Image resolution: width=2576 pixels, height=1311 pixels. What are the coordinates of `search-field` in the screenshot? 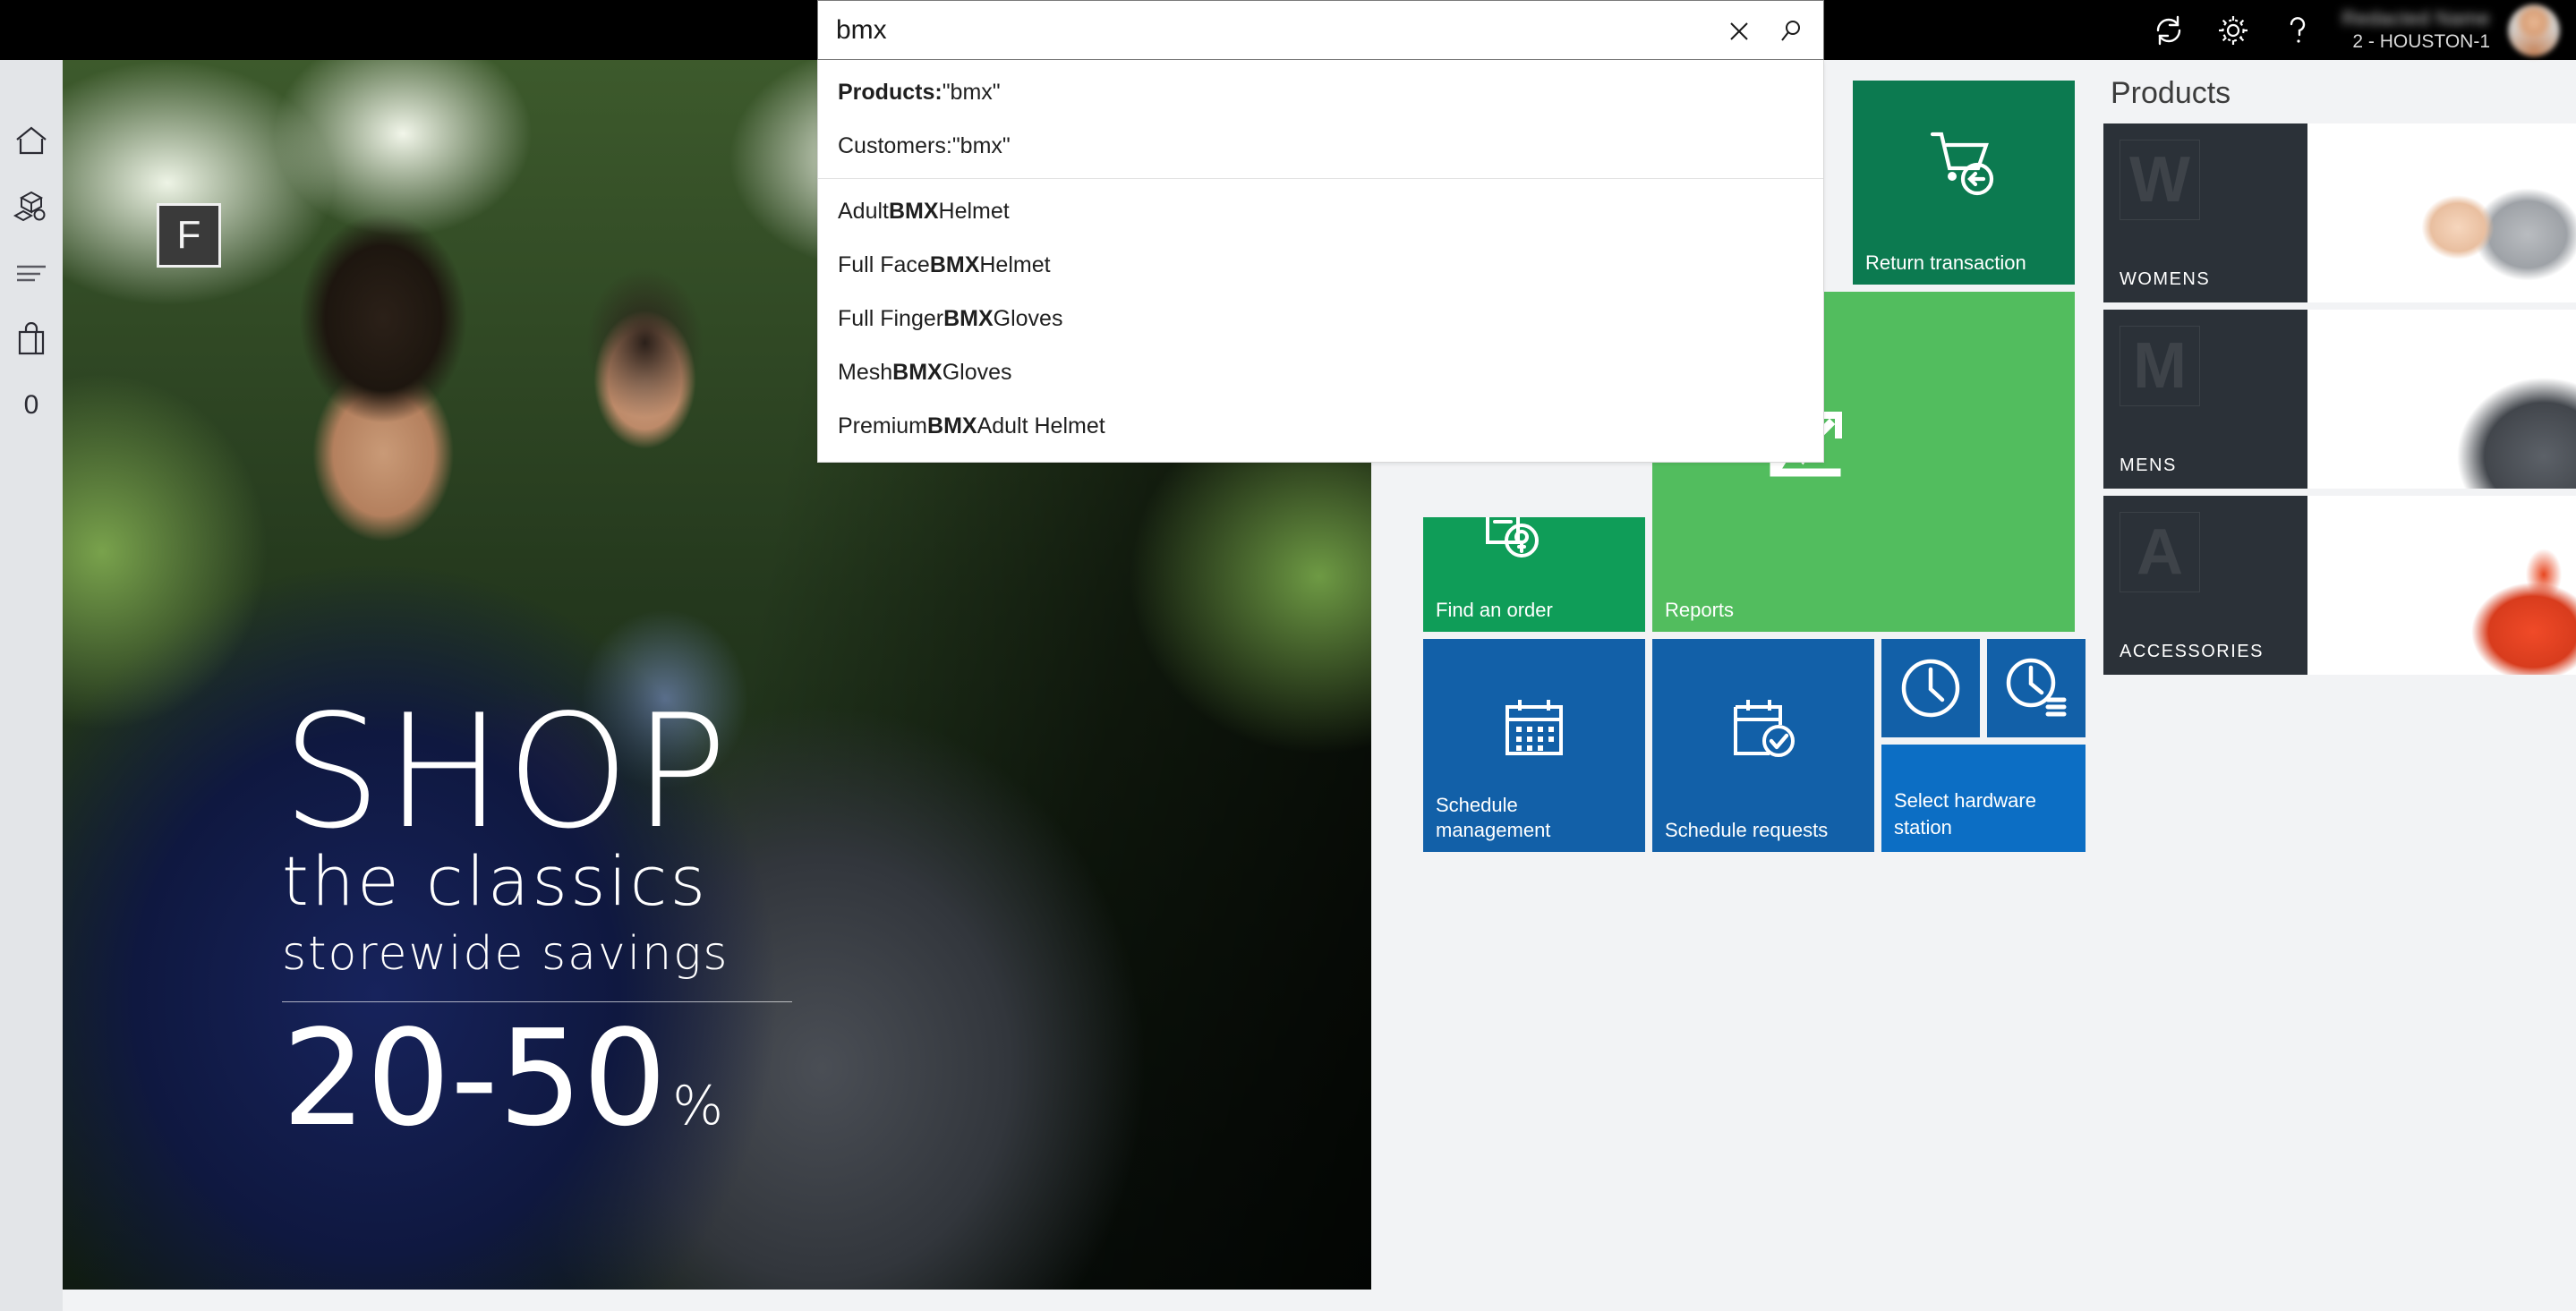 It's located at (1320, 30).